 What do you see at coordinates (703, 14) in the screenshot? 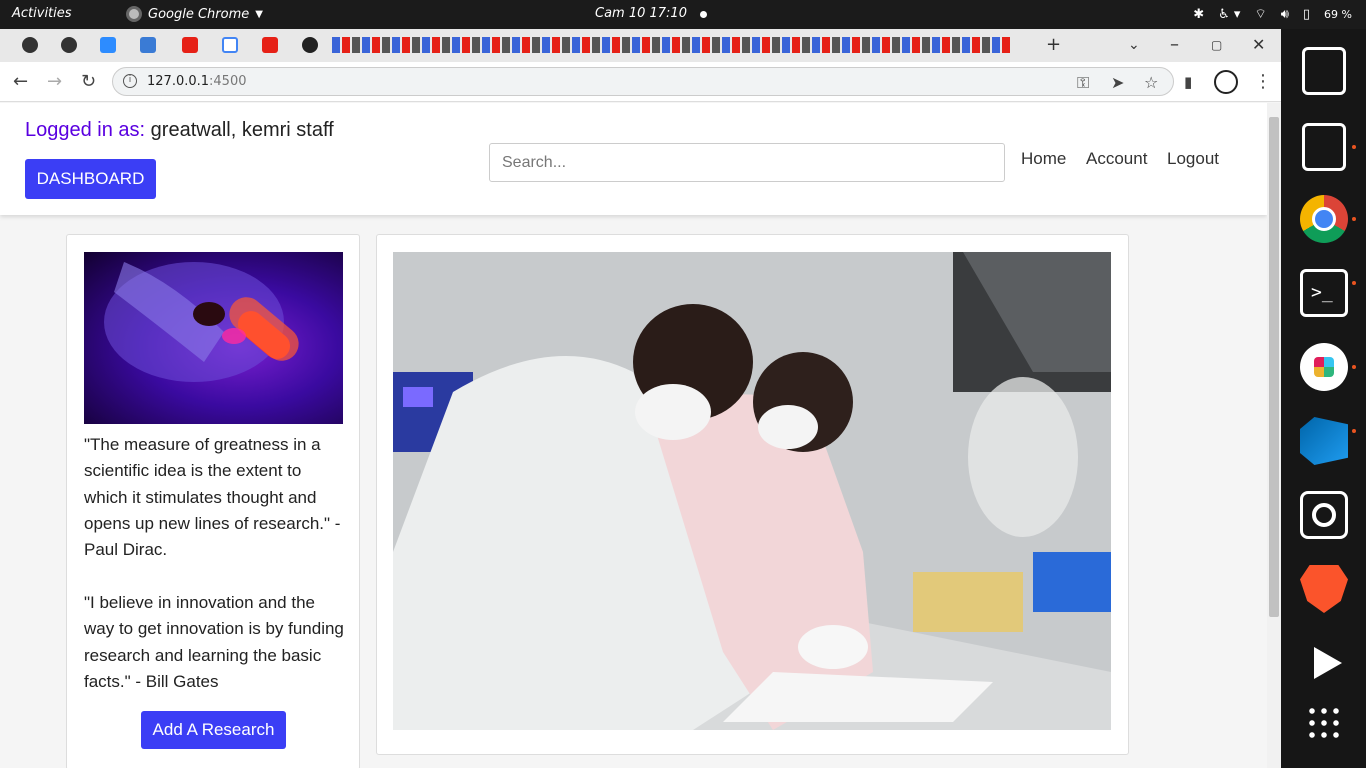
I see `notification-dot` at bounding box center [703, 14].